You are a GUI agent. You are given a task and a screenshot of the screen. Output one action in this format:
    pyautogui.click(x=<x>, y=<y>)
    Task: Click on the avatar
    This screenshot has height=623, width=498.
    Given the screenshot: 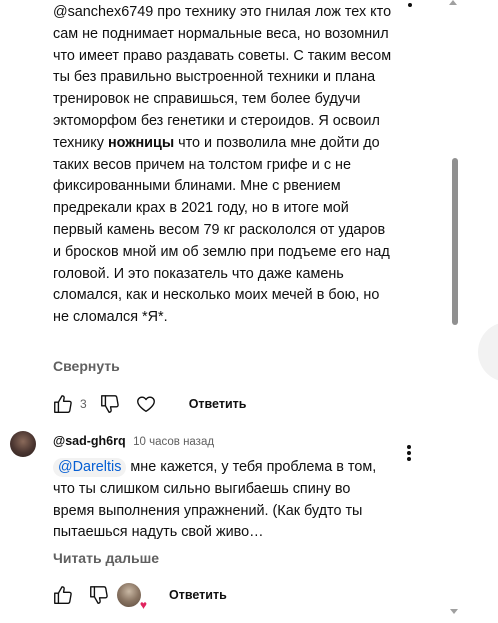 What is the action you would take?
    pyautogui.click(x=23, y=444)
    